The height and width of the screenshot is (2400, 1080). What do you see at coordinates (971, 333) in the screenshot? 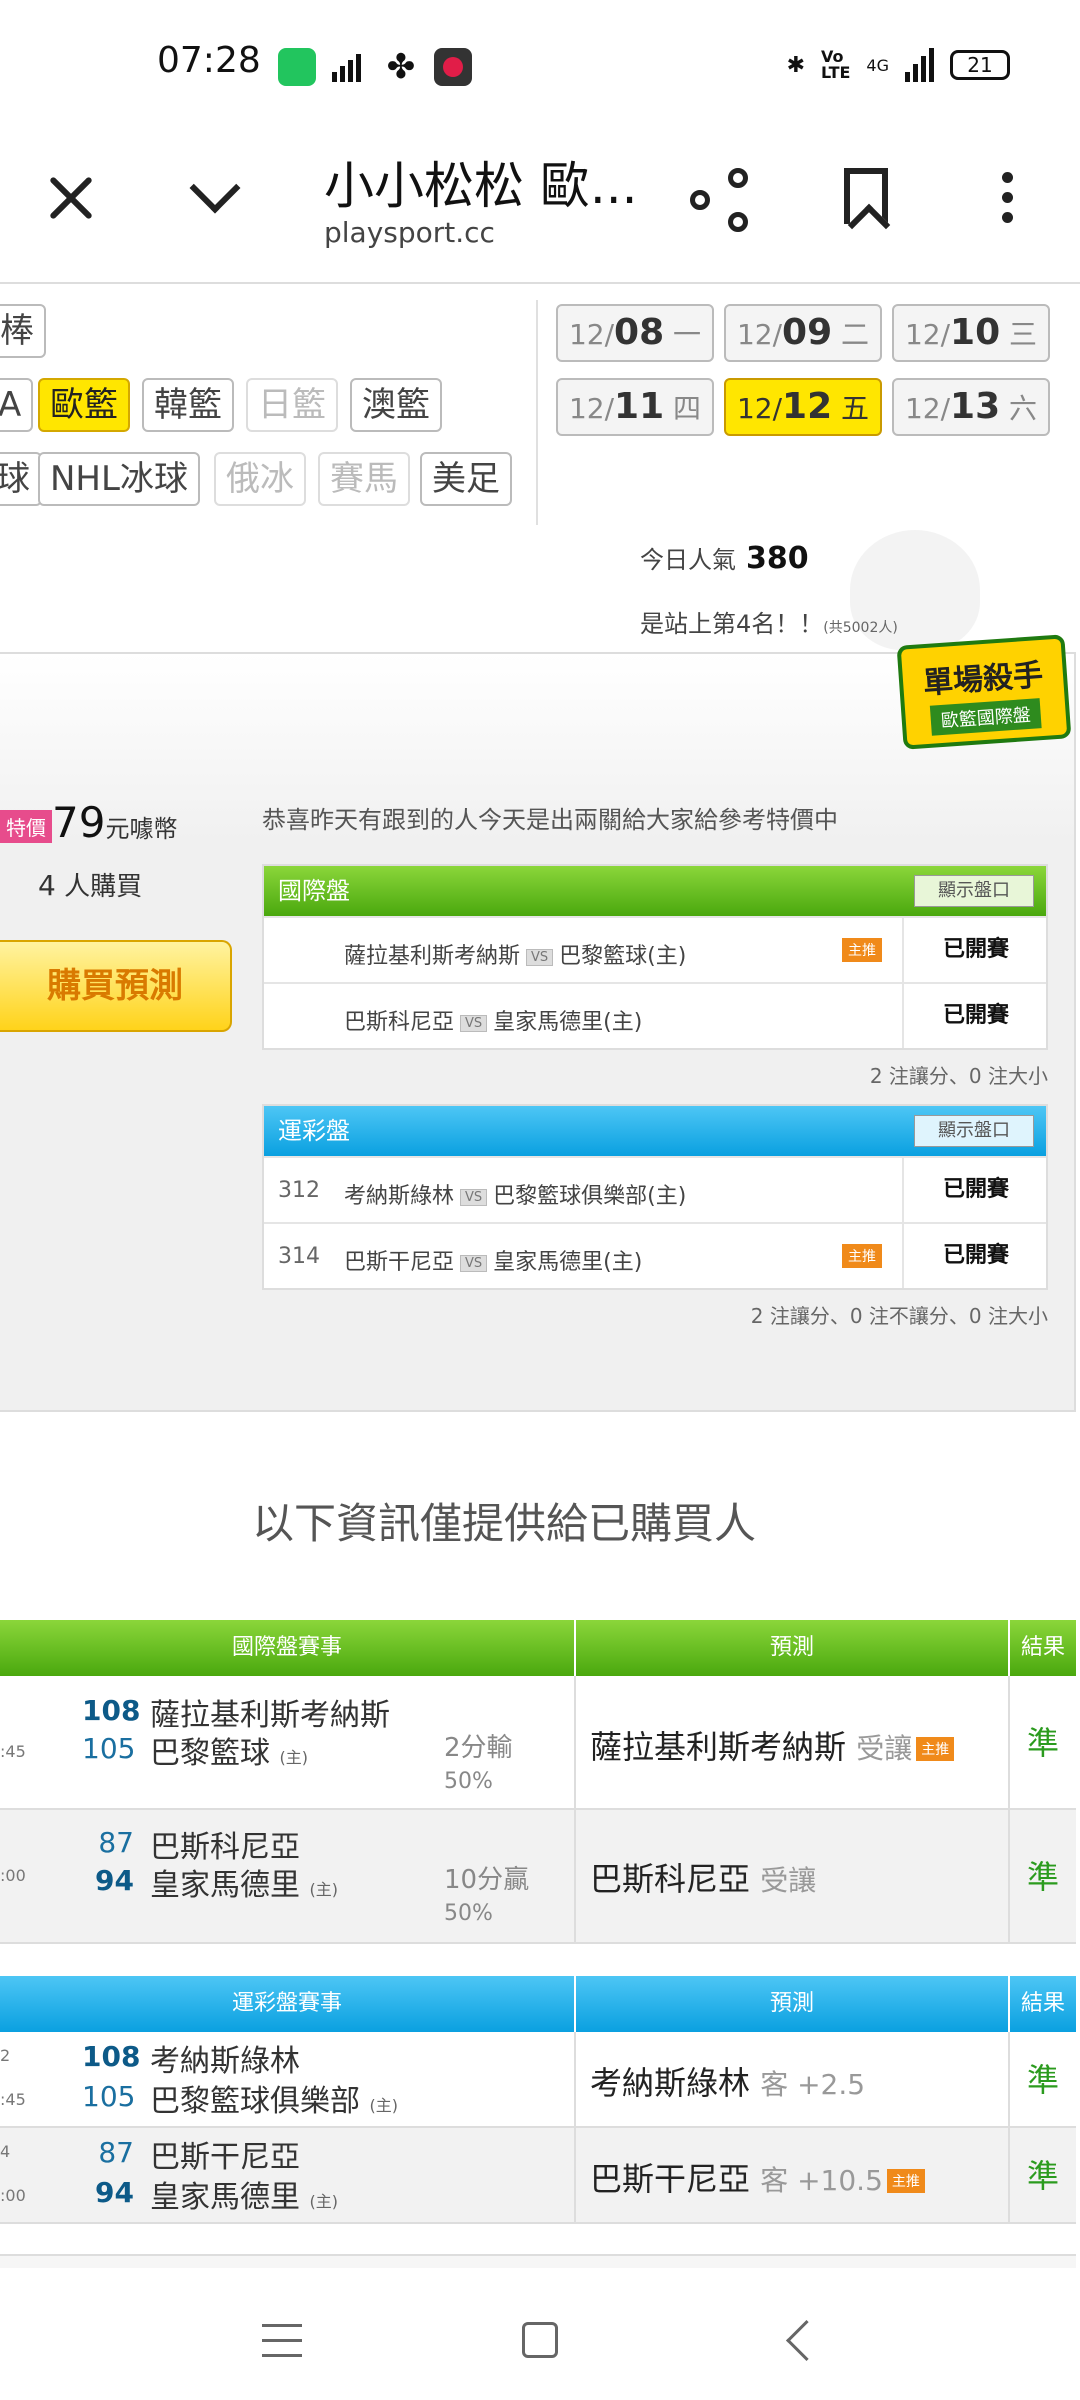
I see `date-chip: 12/10 三` at bounding box center [971, 333].